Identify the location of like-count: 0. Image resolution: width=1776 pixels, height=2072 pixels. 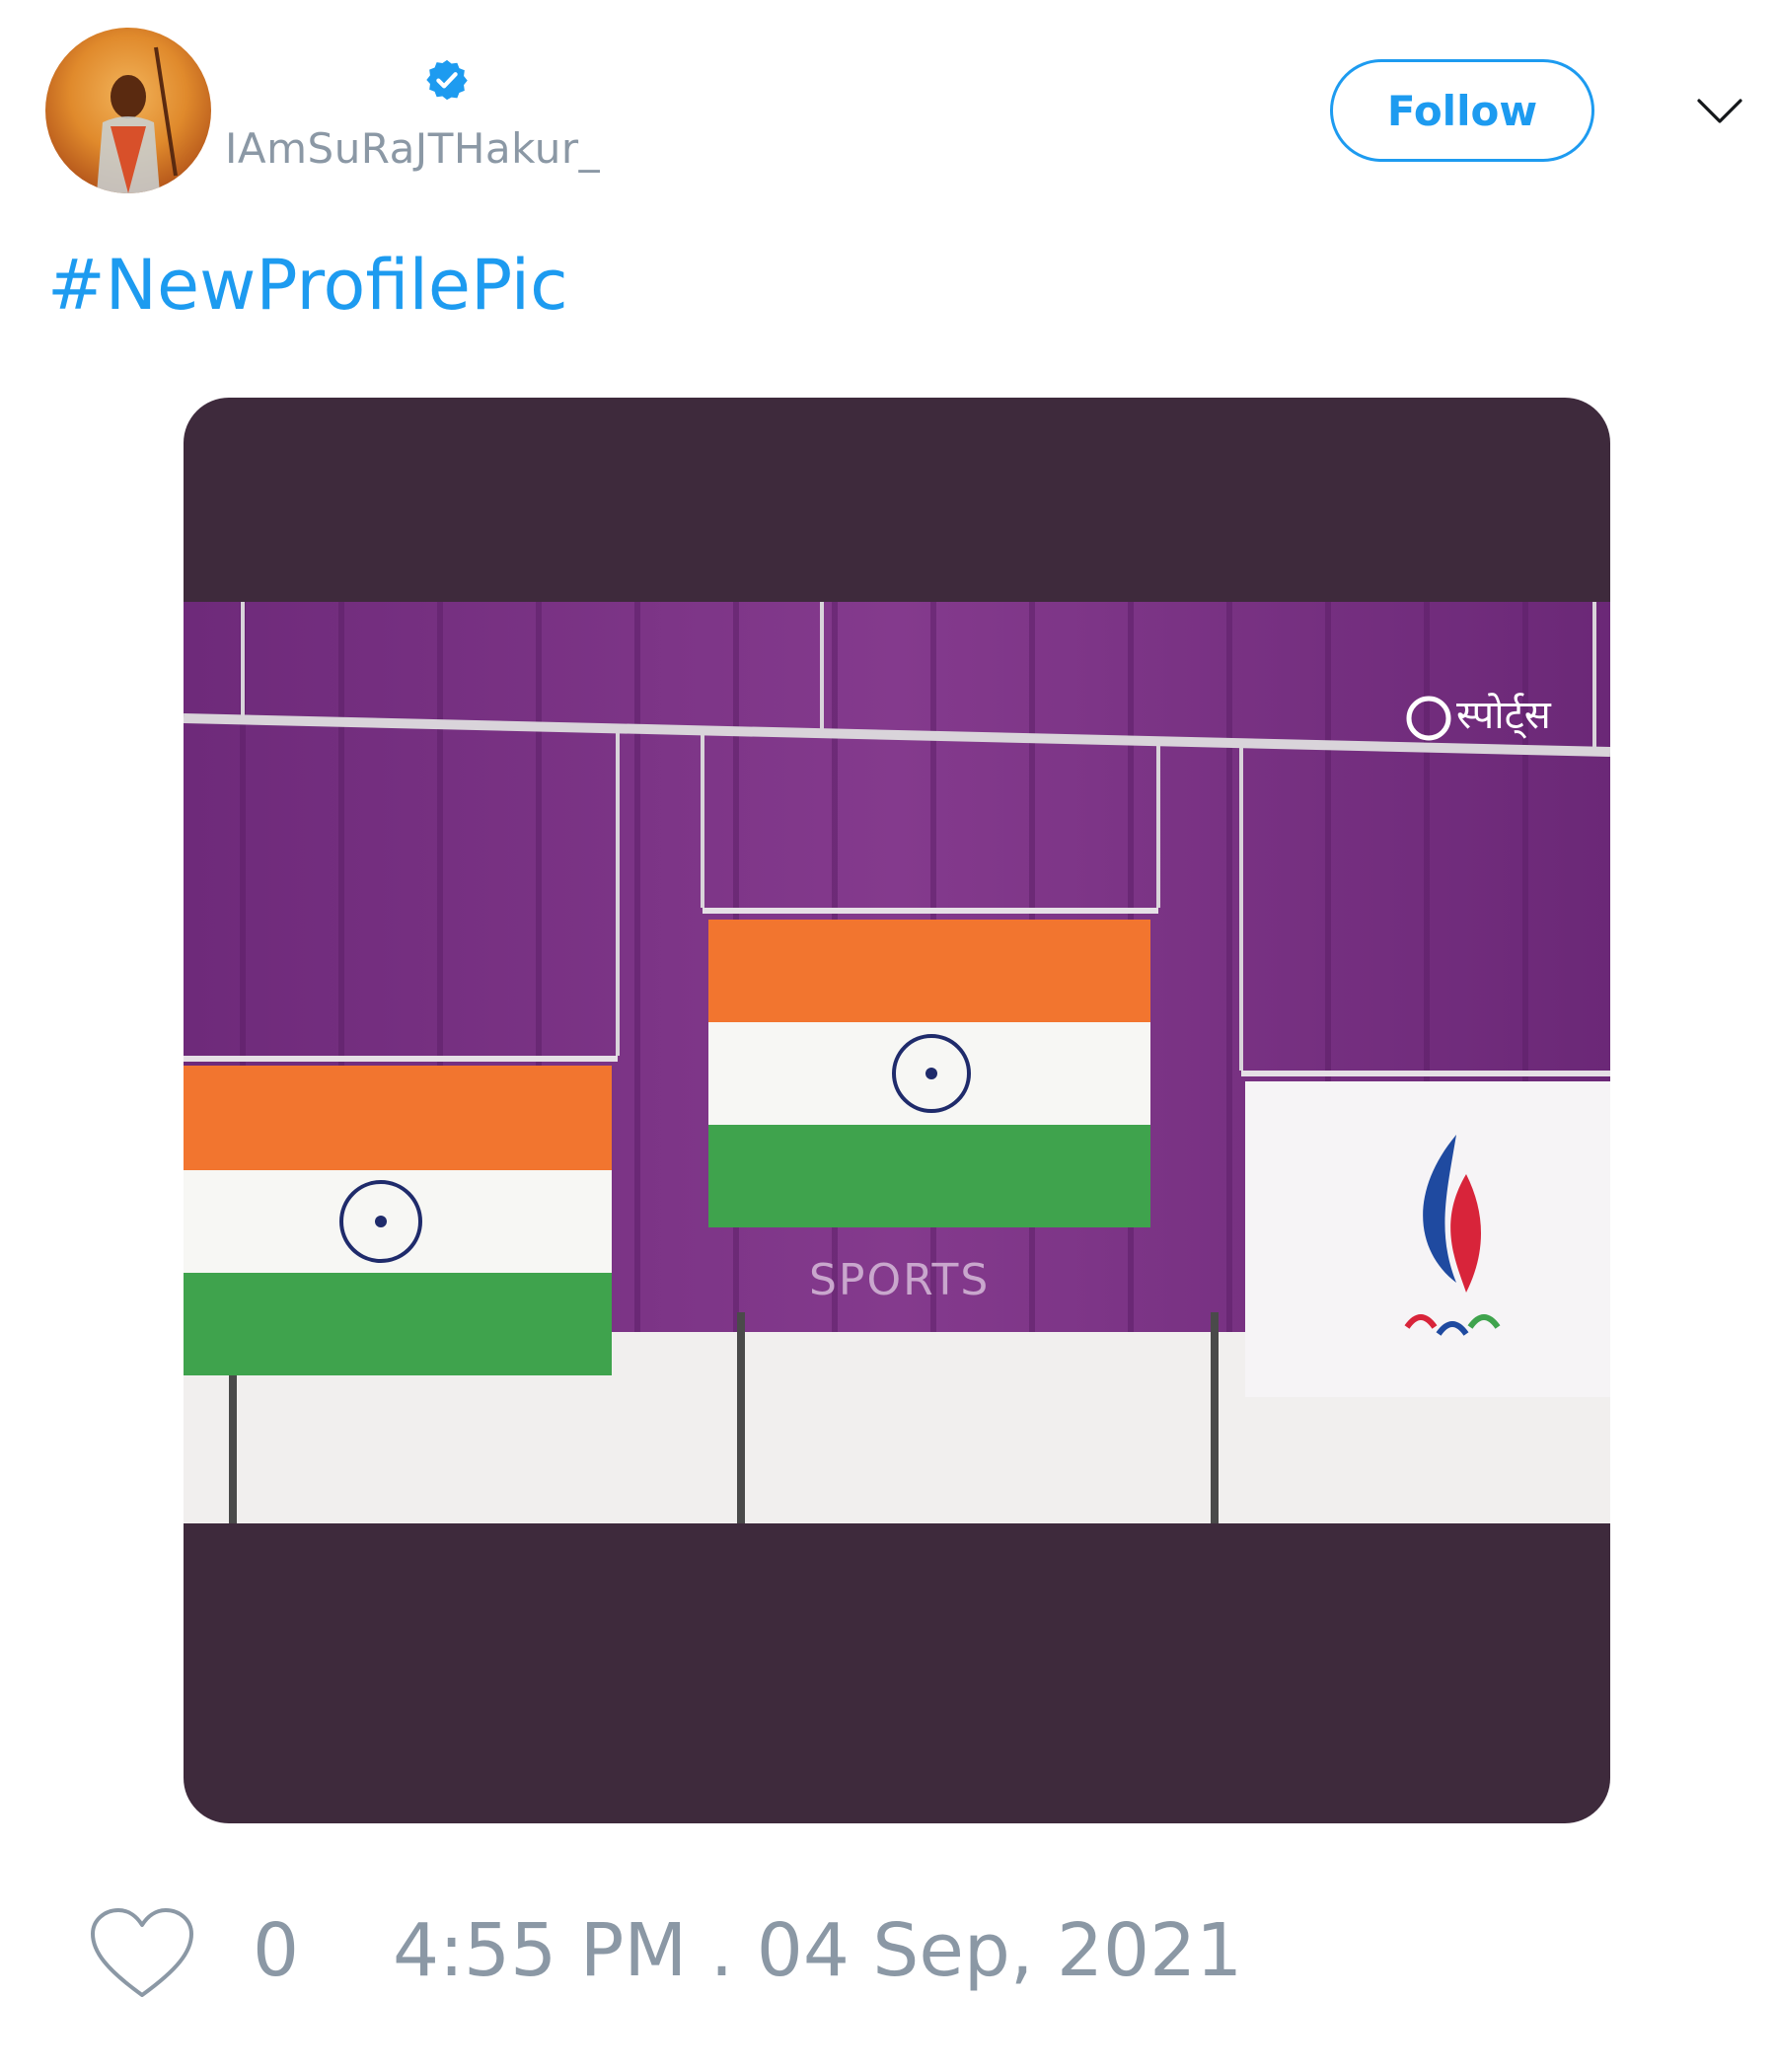
(277, 1951).